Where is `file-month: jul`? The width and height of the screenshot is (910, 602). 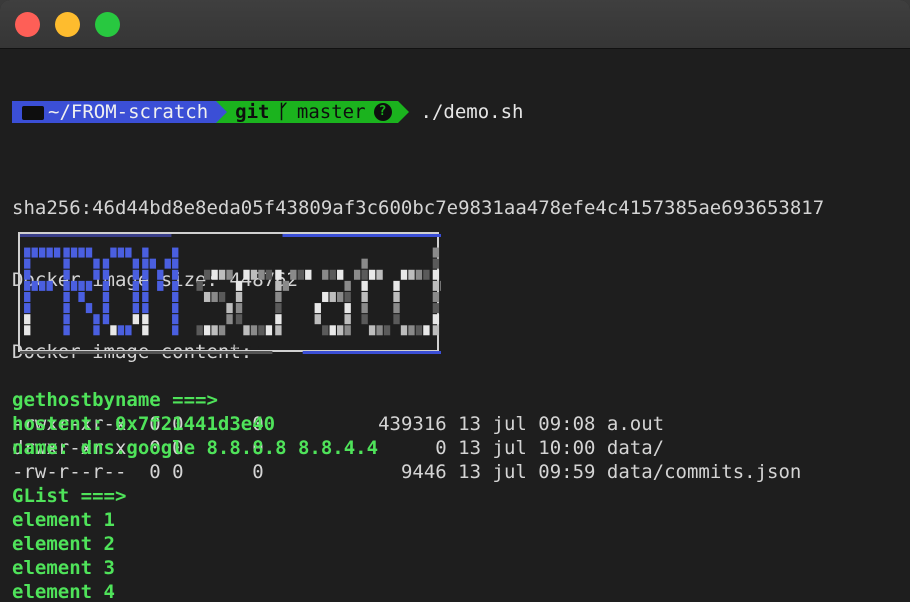 file-month: jul is located at coordinates (515, 472).